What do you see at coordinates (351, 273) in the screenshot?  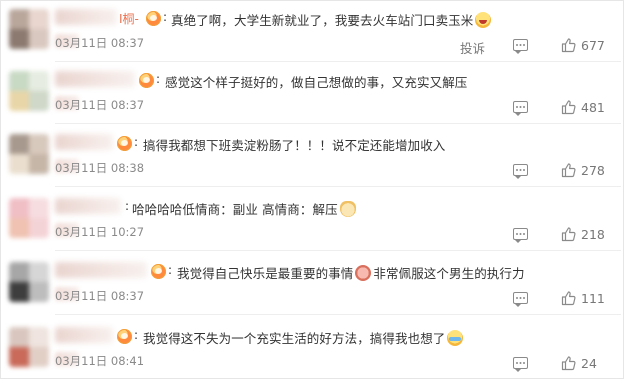 I see `comment-text: 我觉得自己快乐是最重要的事情 非常佩服这个男生的执行力` at bounding box center [351, 273].